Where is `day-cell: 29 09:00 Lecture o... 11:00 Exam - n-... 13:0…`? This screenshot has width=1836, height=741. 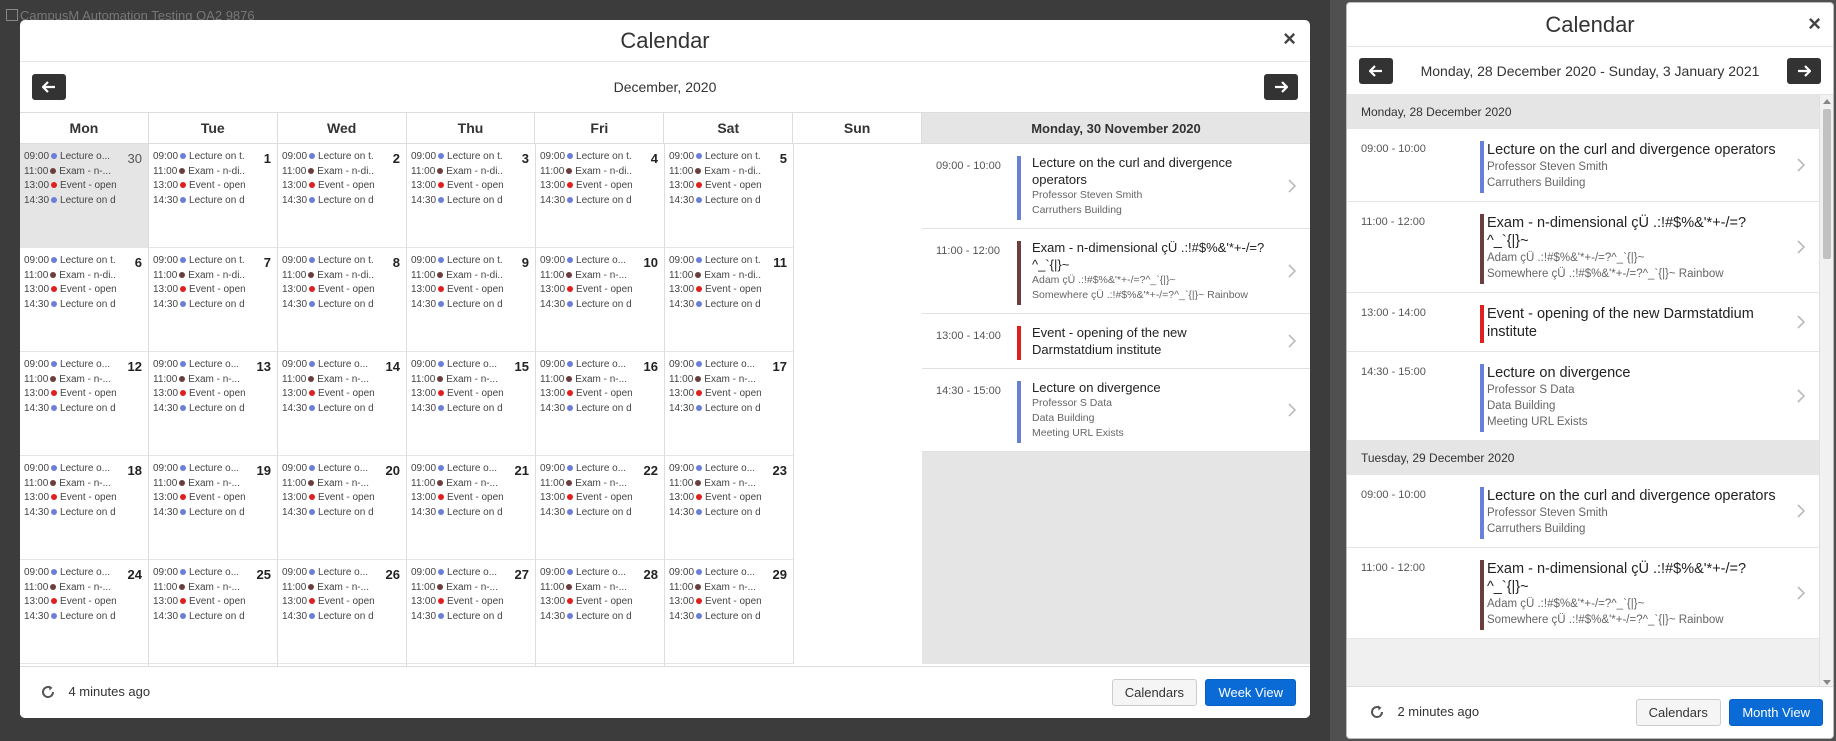
day-cell: 29 09:00 Lecture o... 11:00 Exam - n-... 13:0… is located at coordinates (729, 612).